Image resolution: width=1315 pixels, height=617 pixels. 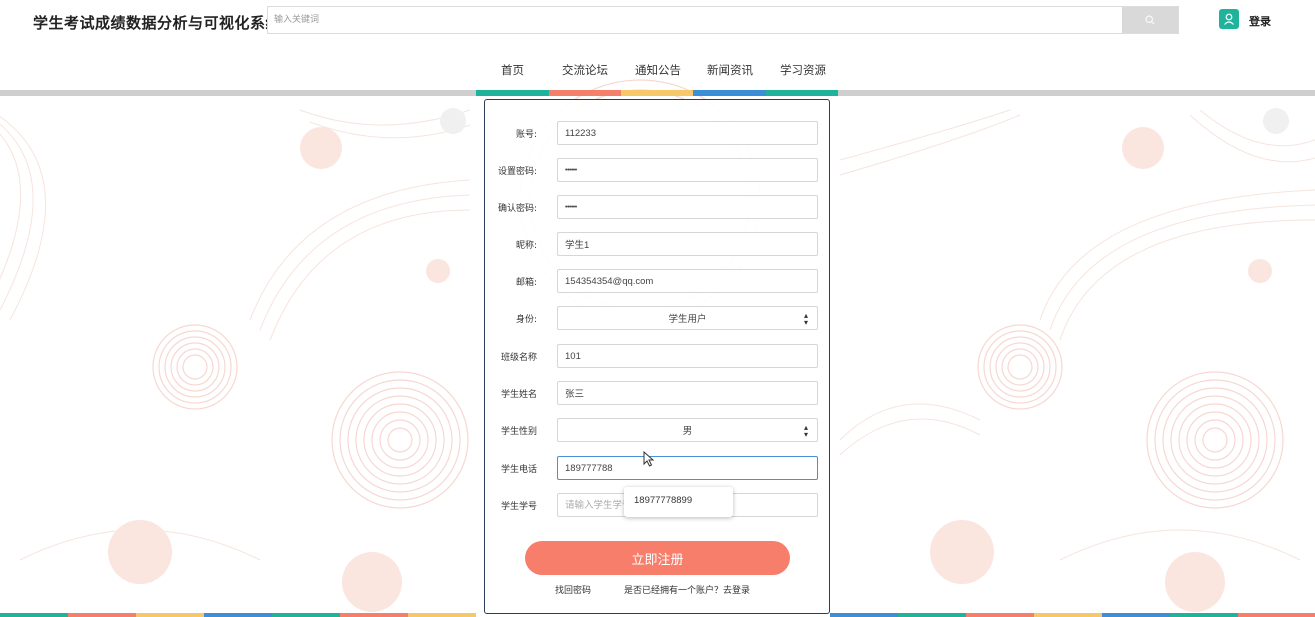 What do you see at coordinates (695, 20) in the screenshot?
I see `search-input` at bounding box center [695, 20].